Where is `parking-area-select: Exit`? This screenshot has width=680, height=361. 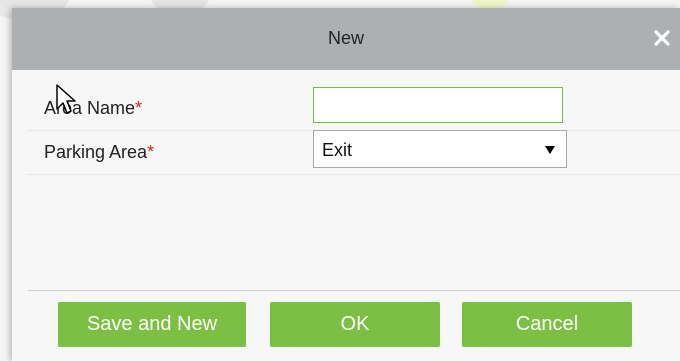 parking-area-select: Exit is located at coordinates (440, 149).